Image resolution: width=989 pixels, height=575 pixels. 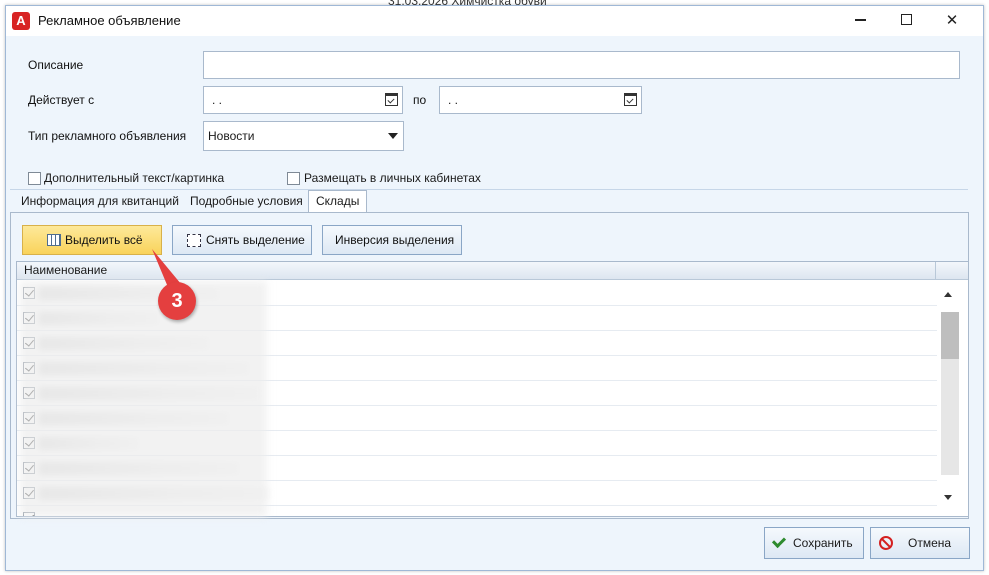 I want to click on minimize-icon, so click(x=860, y=20).